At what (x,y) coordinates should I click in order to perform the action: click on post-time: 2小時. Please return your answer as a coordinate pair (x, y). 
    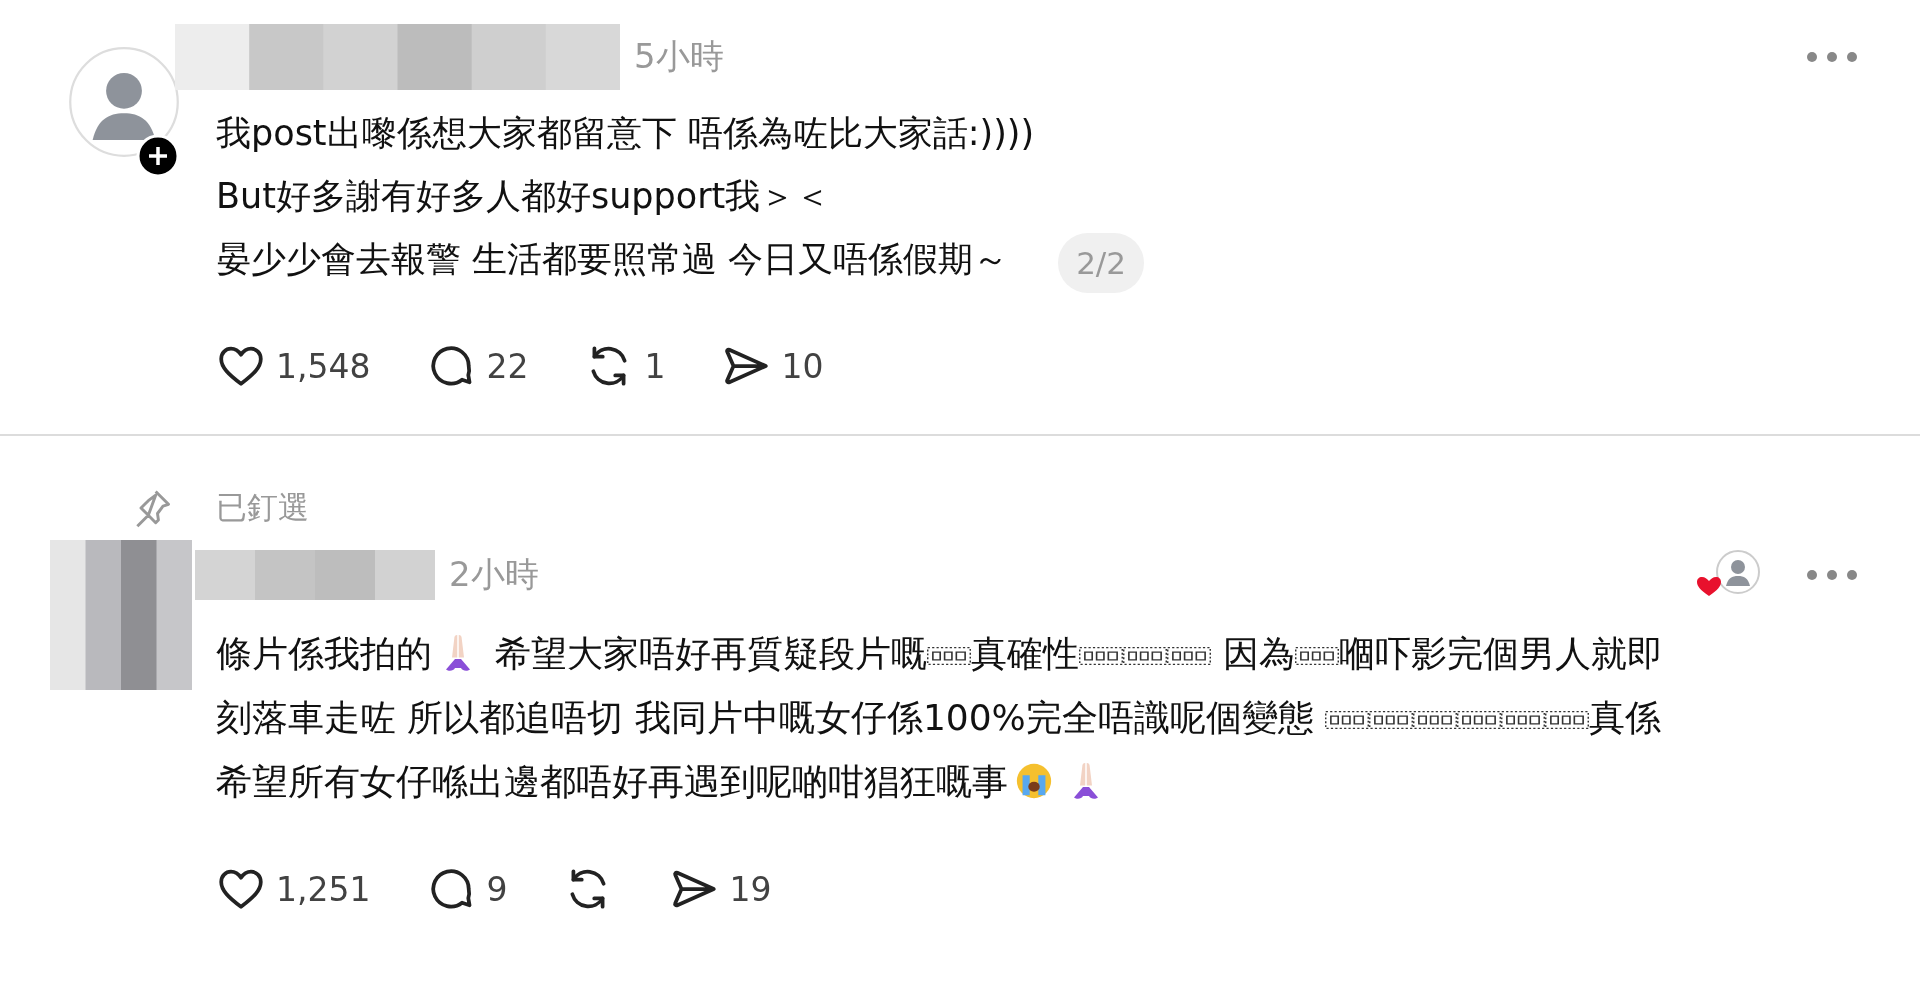
    Looking at the image, I should click on (494, 575).